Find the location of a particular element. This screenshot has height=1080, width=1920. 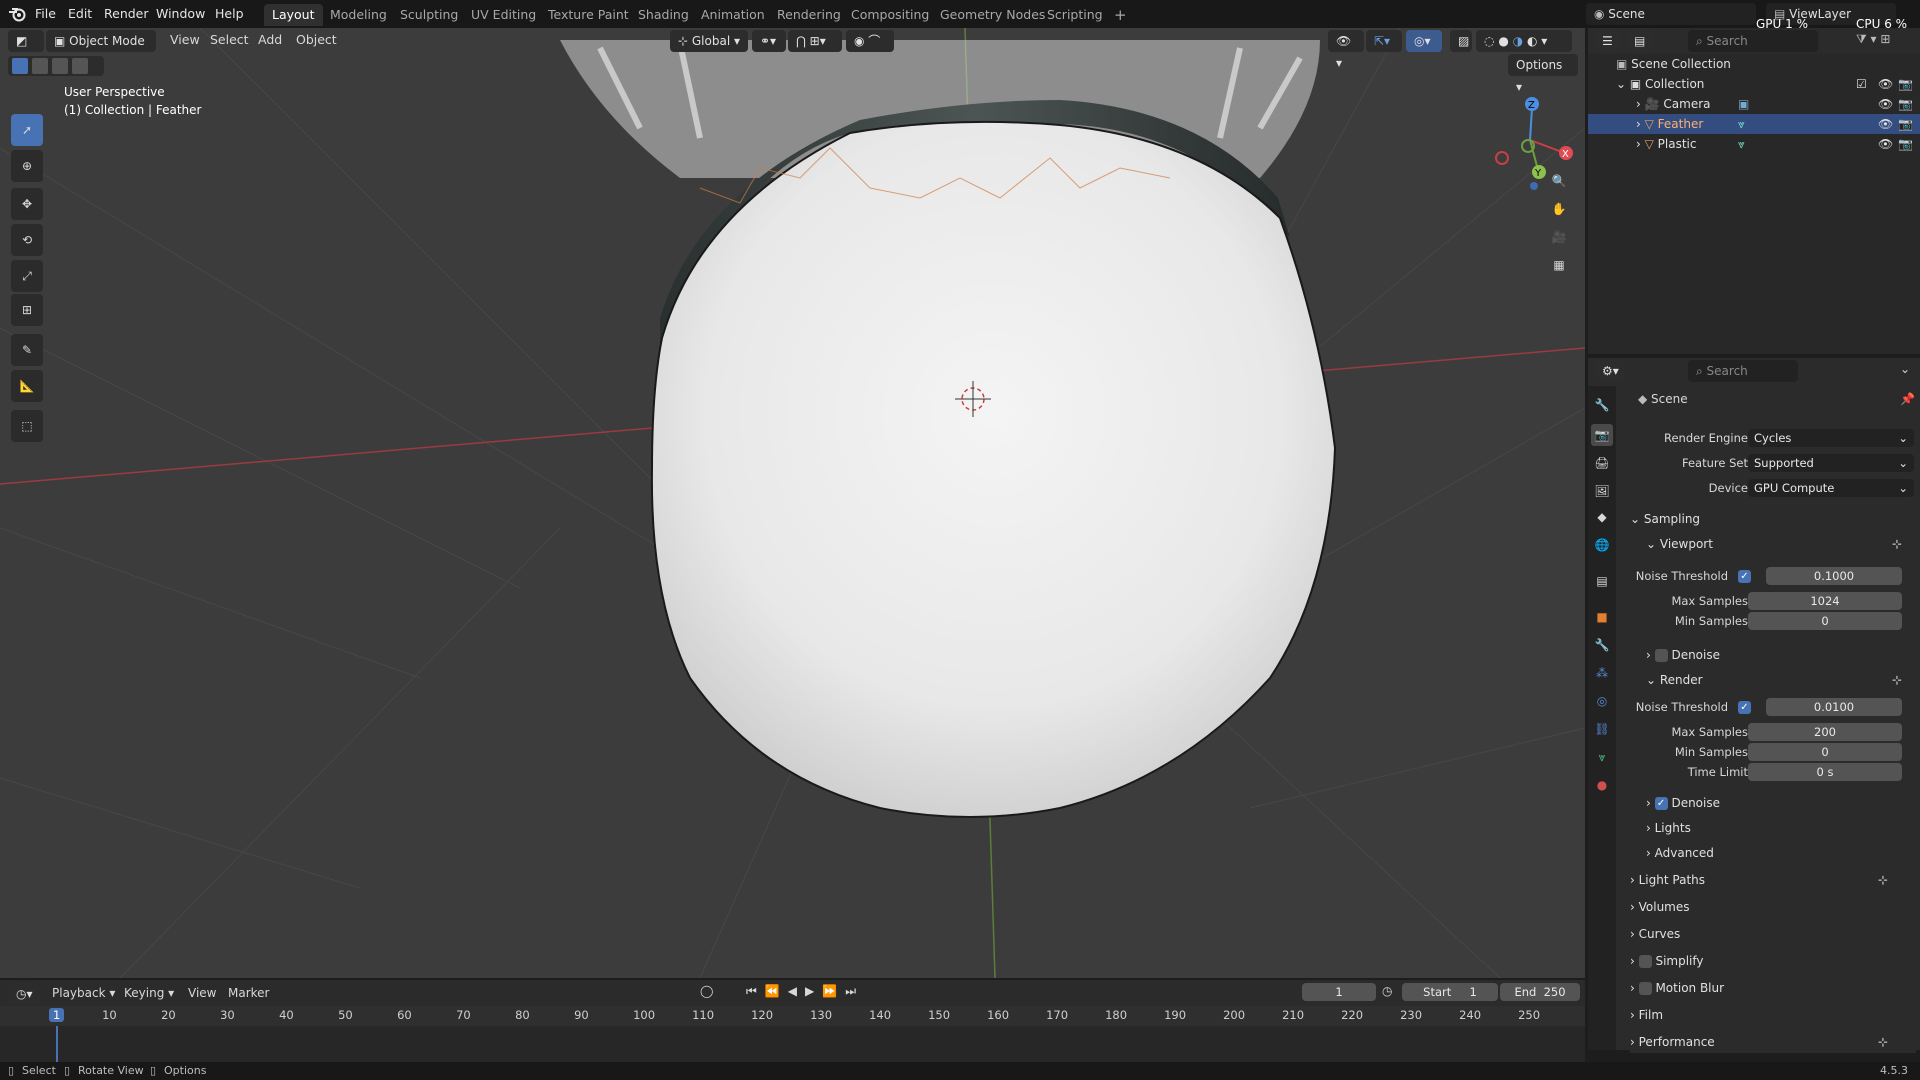

tab-layout: Layout is located at coordinates (293, 15).